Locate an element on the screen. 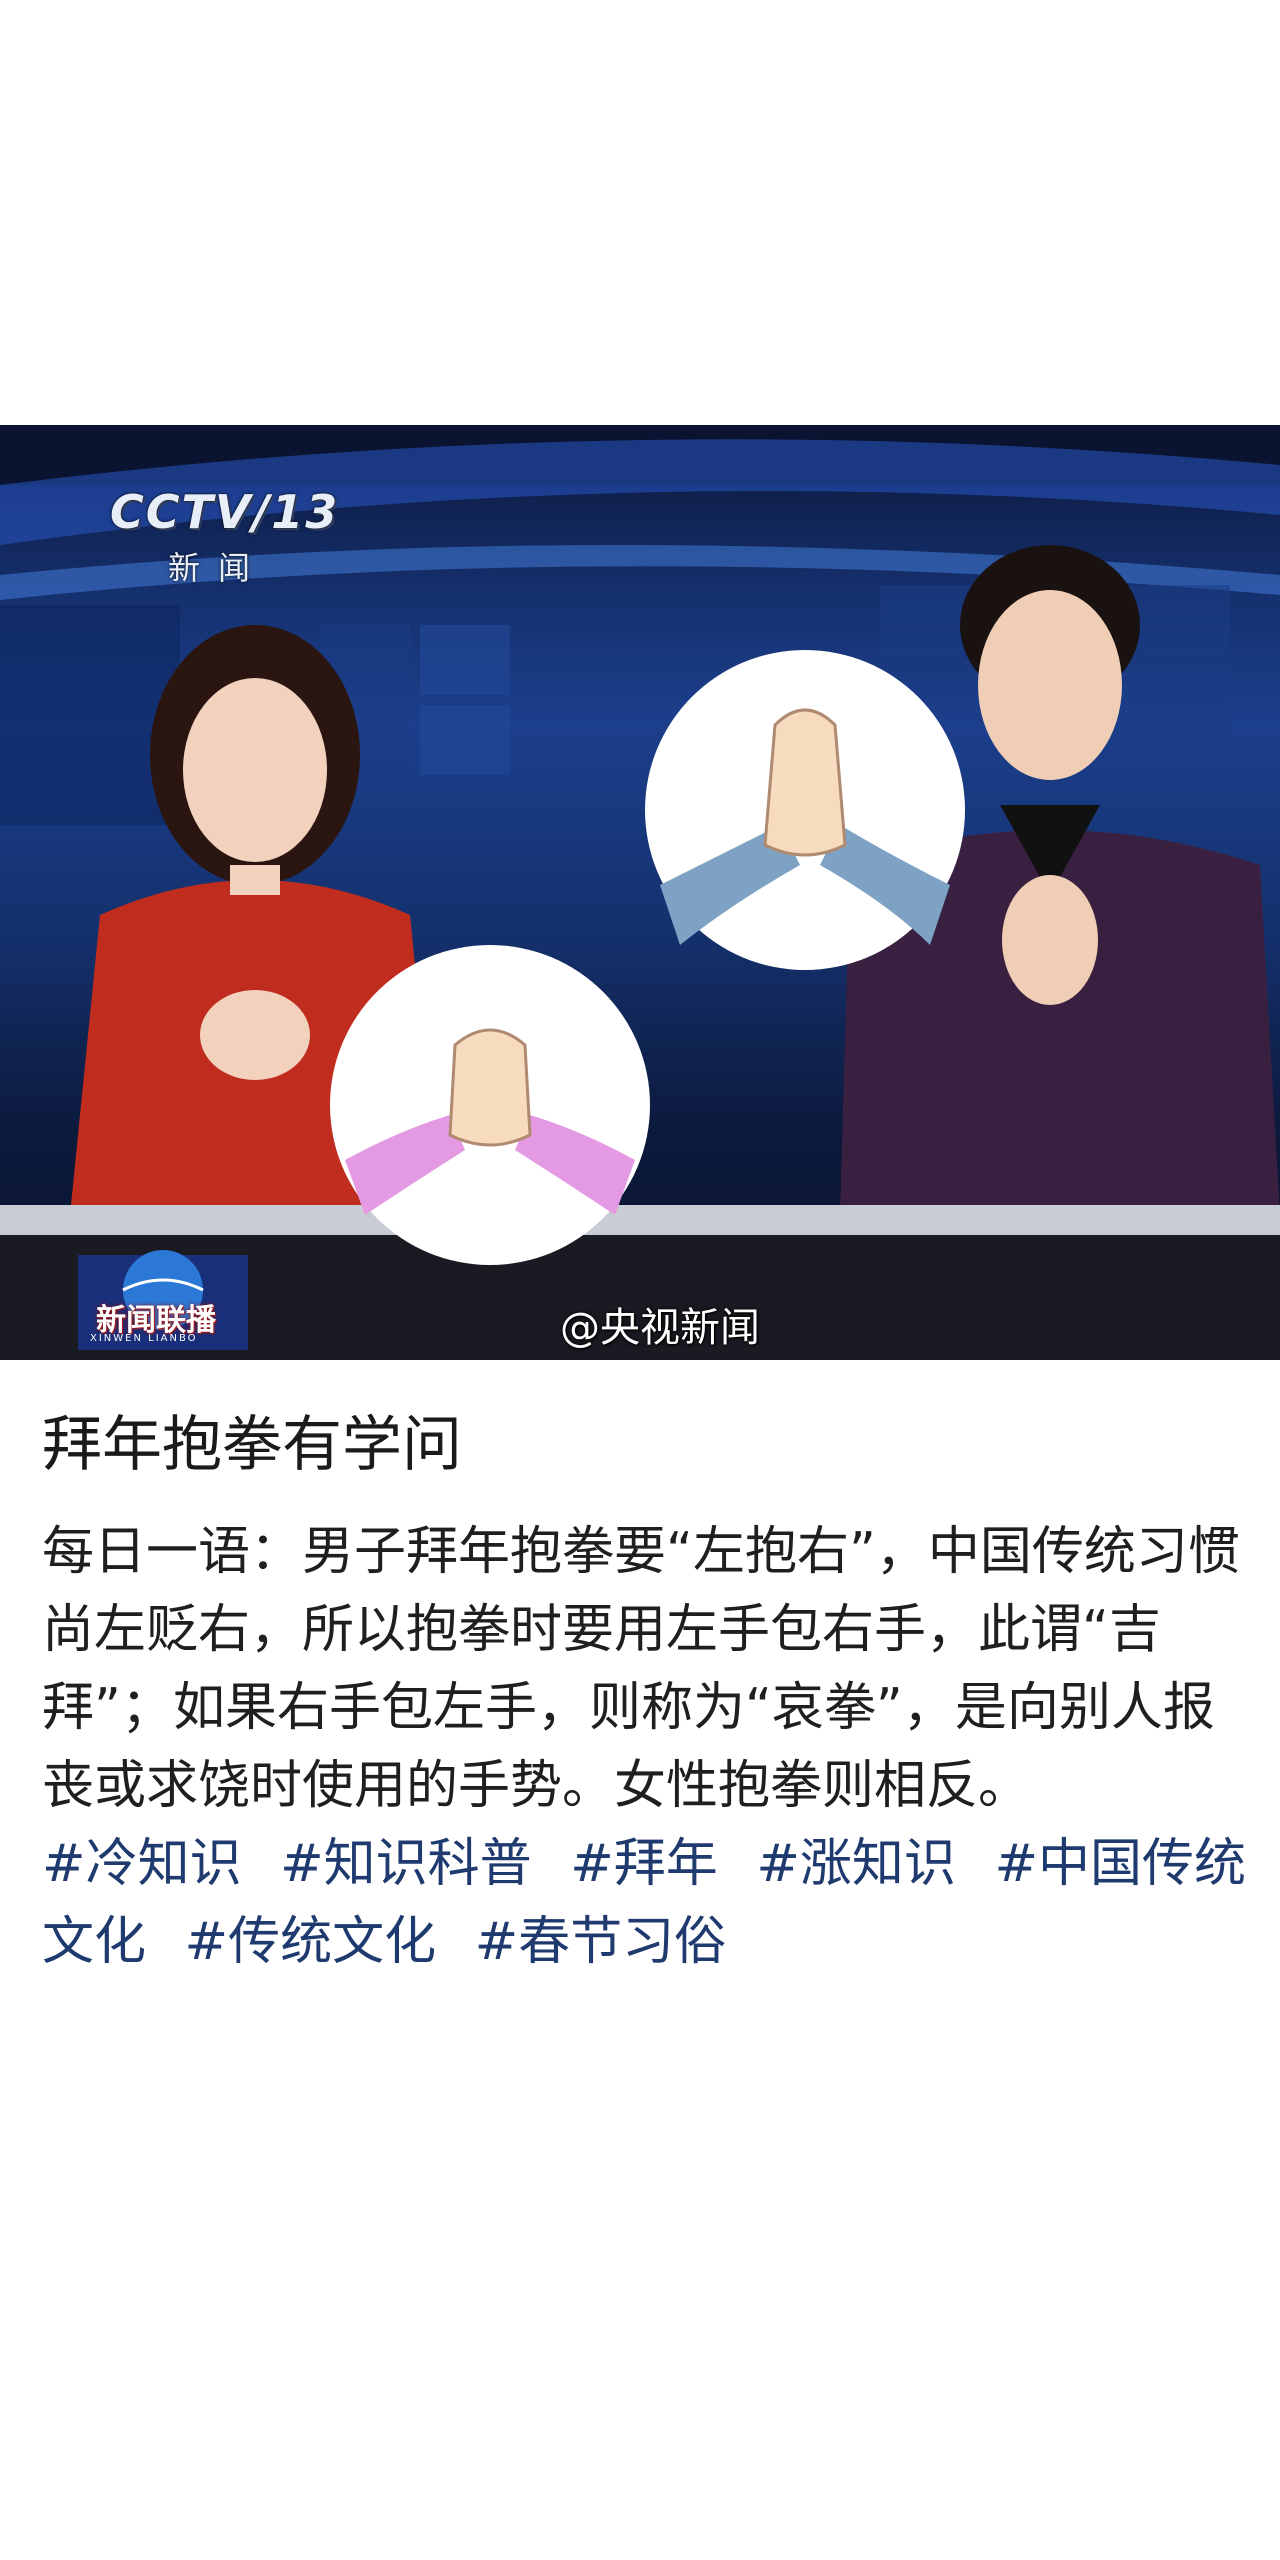 This screenshot has width=1280, height=2560. channel-logo: CCTV/13 is located at coordinates (225, 512).